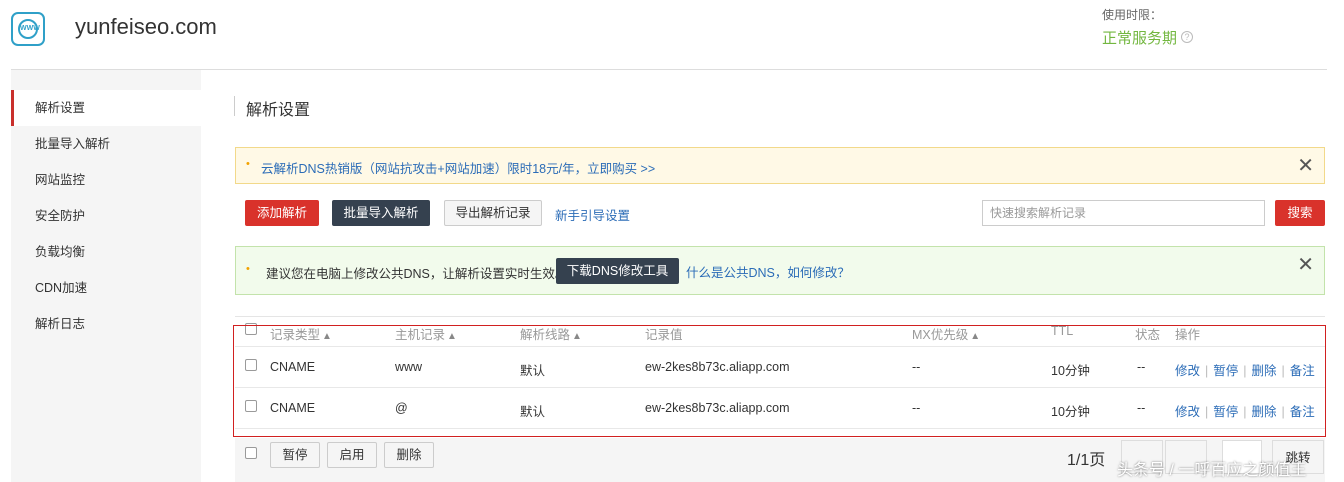  I want to click on sidebar-item-dns-log: 解析日志, so click(106, 324).